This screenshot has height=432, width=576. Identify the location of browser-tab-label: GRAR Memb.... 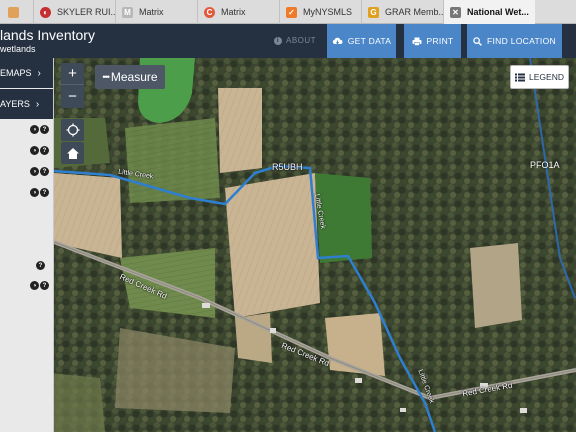
(414, 12).